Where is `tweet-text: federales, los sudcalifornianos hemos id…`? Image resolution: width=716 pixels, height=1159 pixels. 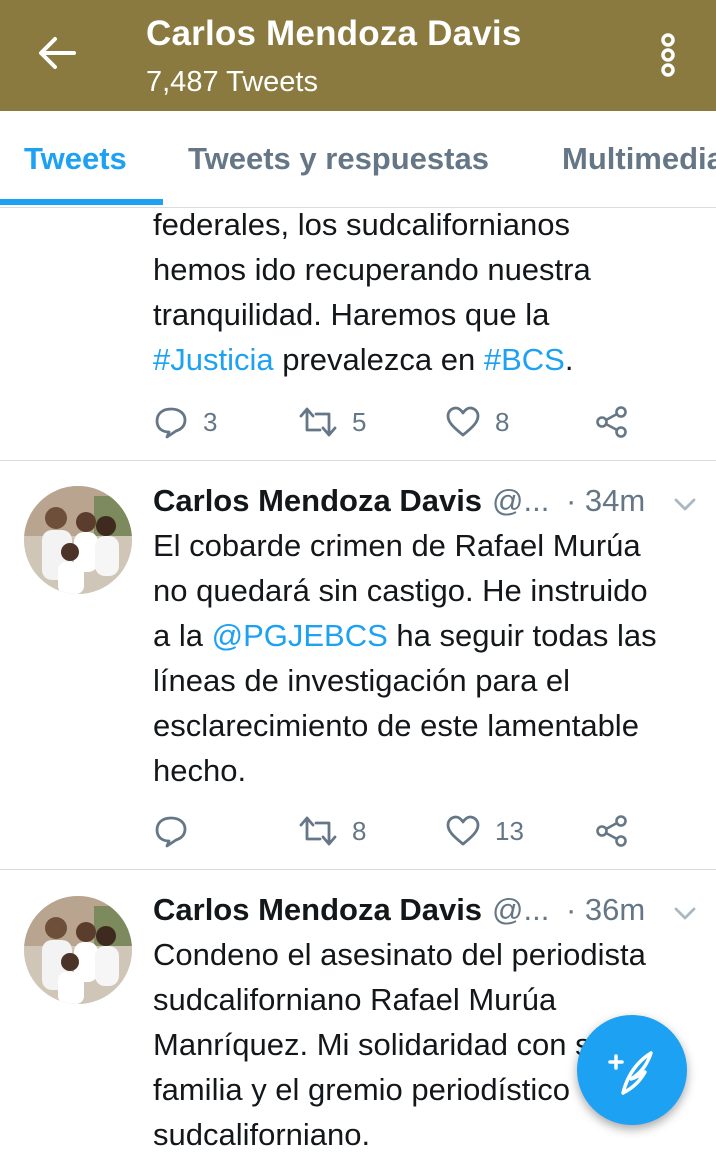
tweet-text: federales, los sudcalifornianos hemos id… is located at coordinates (372, 292).